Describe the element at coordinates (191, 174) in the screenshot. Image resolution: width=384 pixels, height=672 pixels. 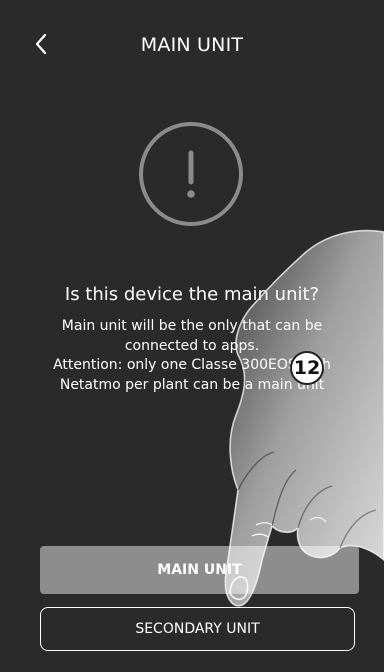
I see `exclamation-circle-icon` at that location.